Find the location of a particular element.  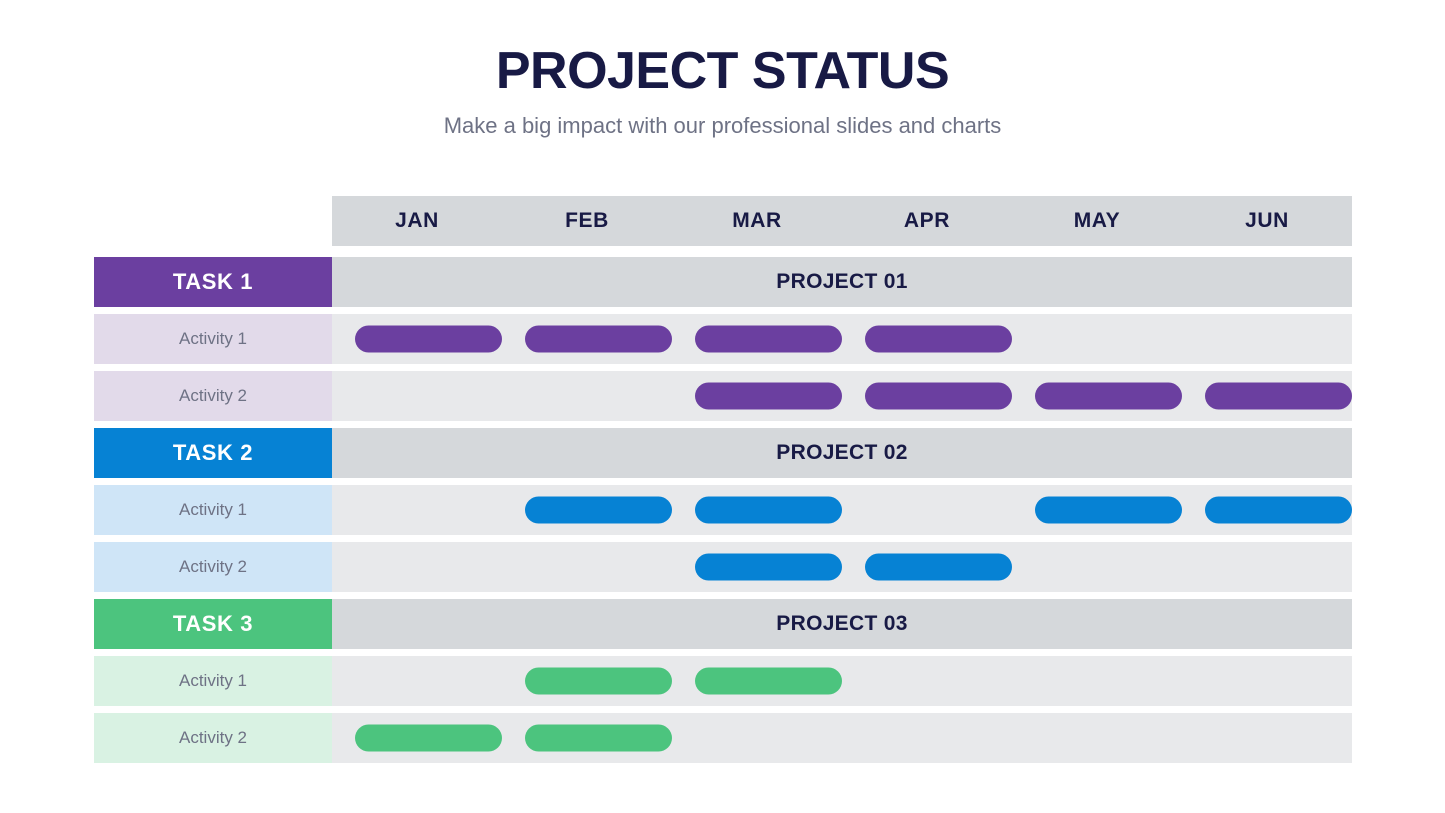

month-header-jan: JAN is located at coordinates (417, 220).